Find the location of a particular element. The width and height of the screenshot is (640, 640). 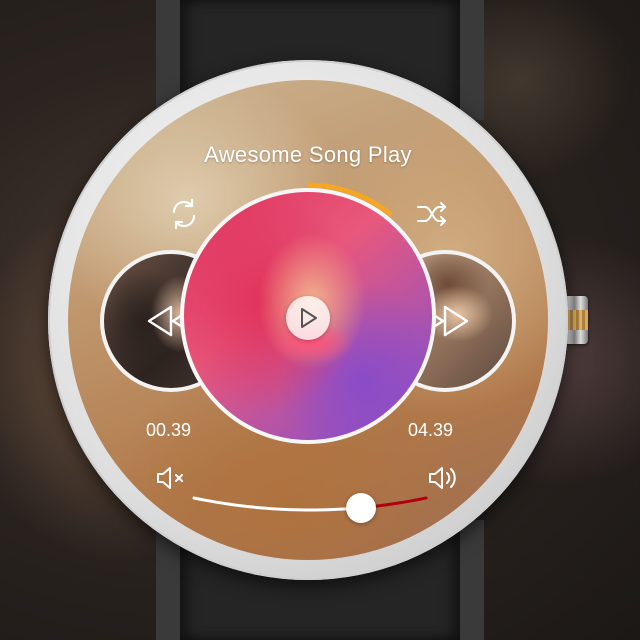

total-time: 04.39 is located at coordinates (431, 430).